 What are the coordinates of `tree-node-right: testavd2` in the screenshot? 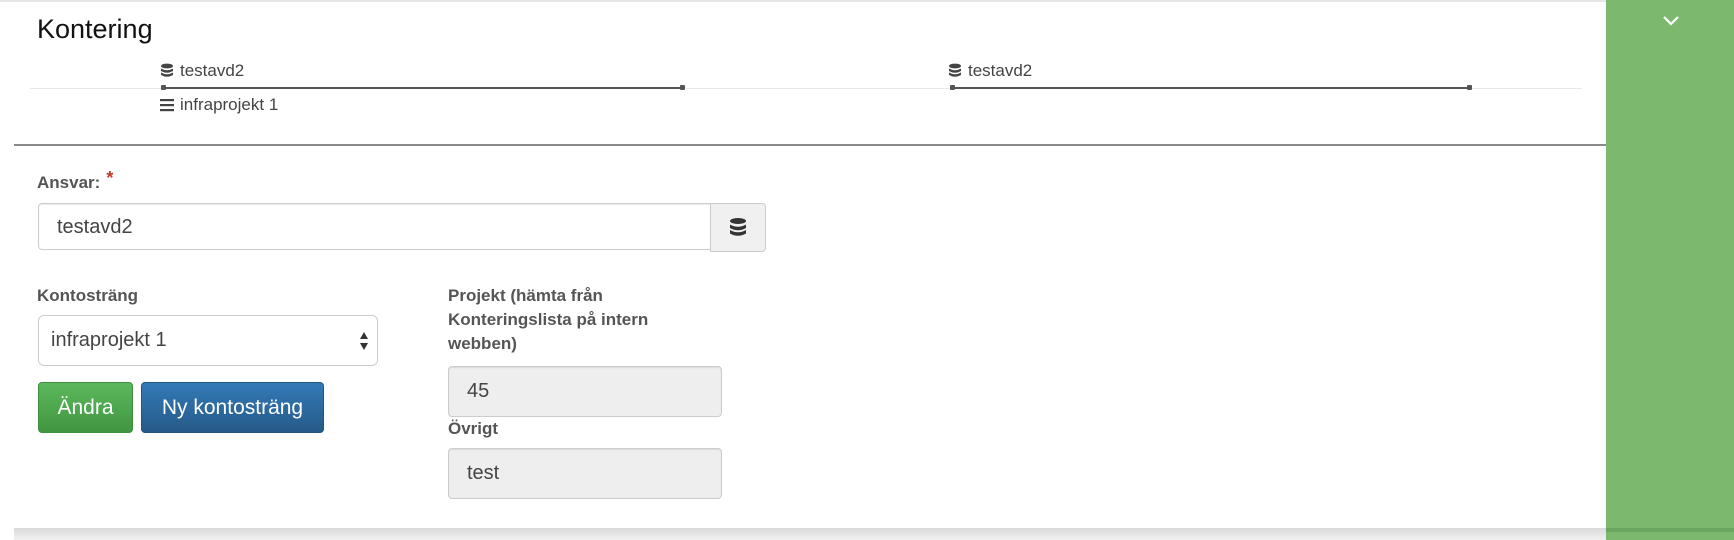 It's located at (990, 71).